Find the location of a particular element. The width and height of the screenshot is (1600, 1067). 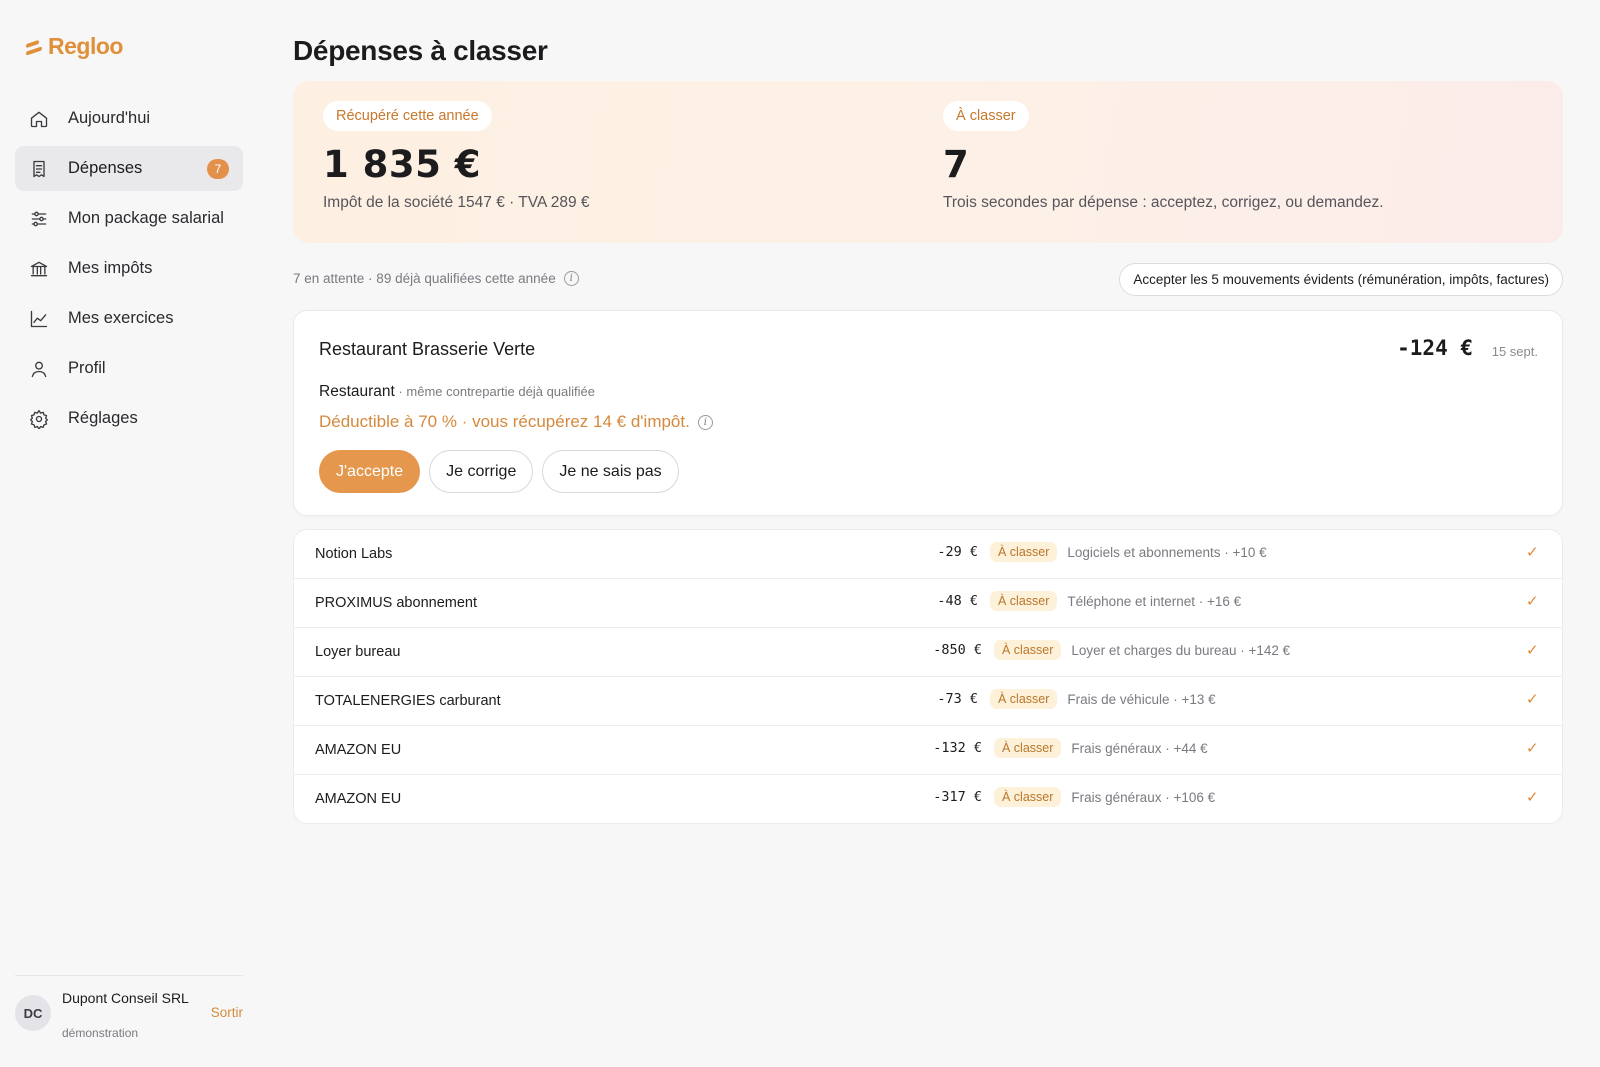

to-classify-count: 7 is located at coordinates (956, 164).